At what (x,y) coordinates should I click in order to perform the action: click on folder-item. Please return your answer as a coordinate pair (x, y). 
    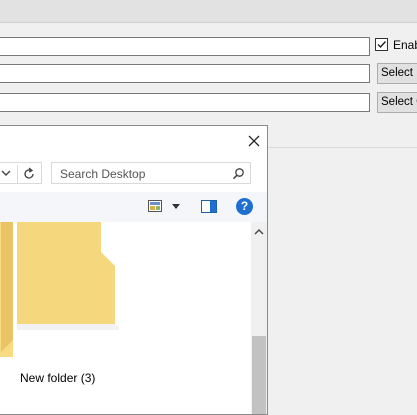
    Looking at the image, I should click on (61, 293).